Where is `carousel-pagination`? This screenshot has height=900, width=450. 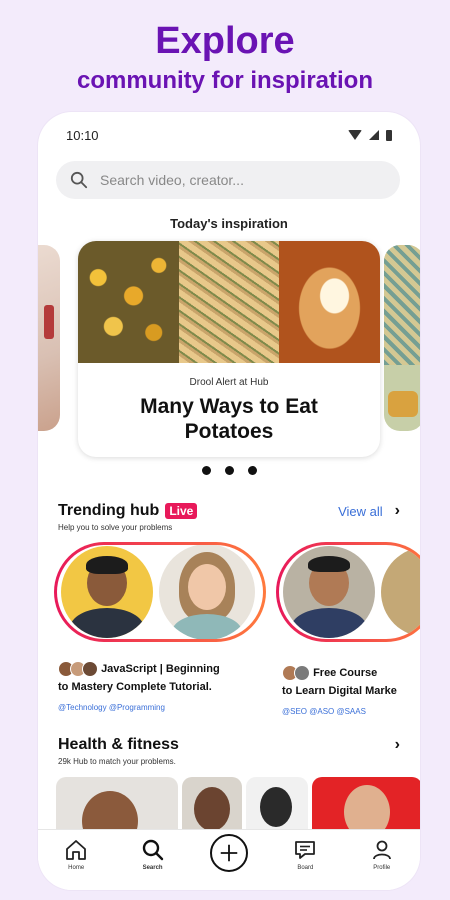
carousel-pagination is located at coordinates (229, 470).